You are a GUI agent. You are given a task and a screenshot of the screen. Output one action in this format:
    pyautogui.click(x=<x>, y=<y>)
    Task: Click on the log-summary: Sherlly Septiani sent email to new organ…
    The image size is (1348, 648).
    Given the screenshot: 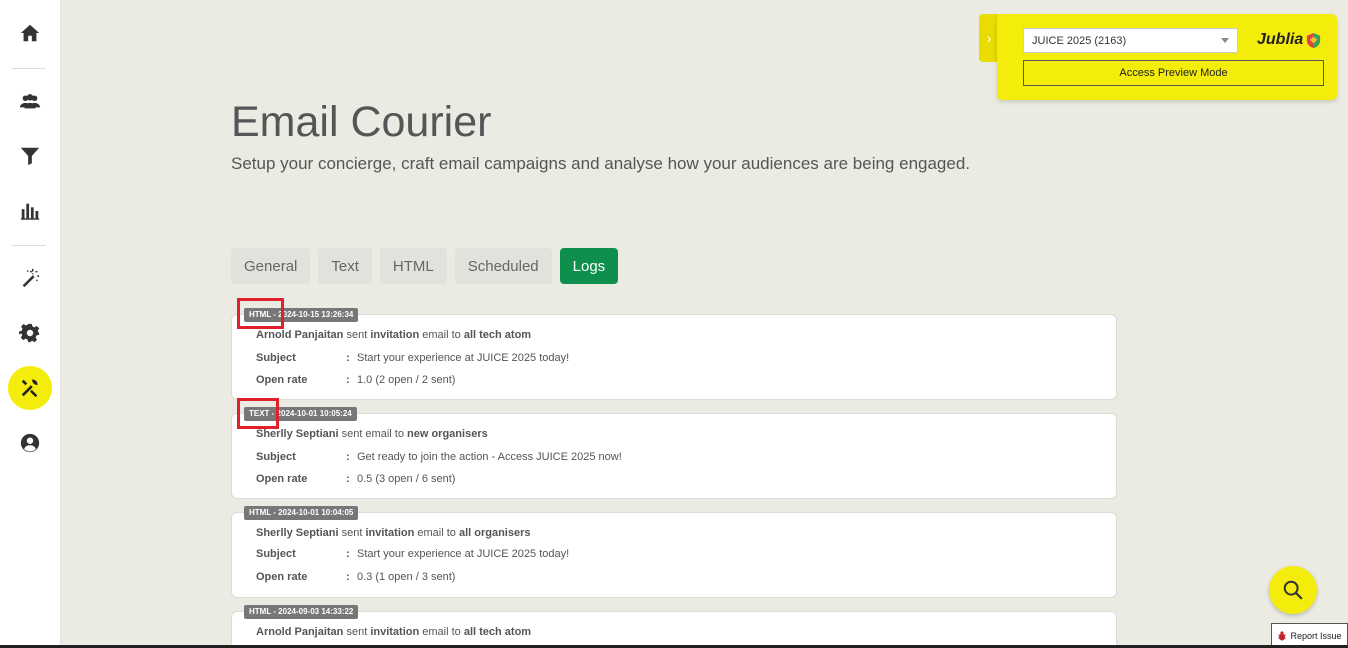 What is the action you would take?
    pyautogui.click(x=372, y=434)
    